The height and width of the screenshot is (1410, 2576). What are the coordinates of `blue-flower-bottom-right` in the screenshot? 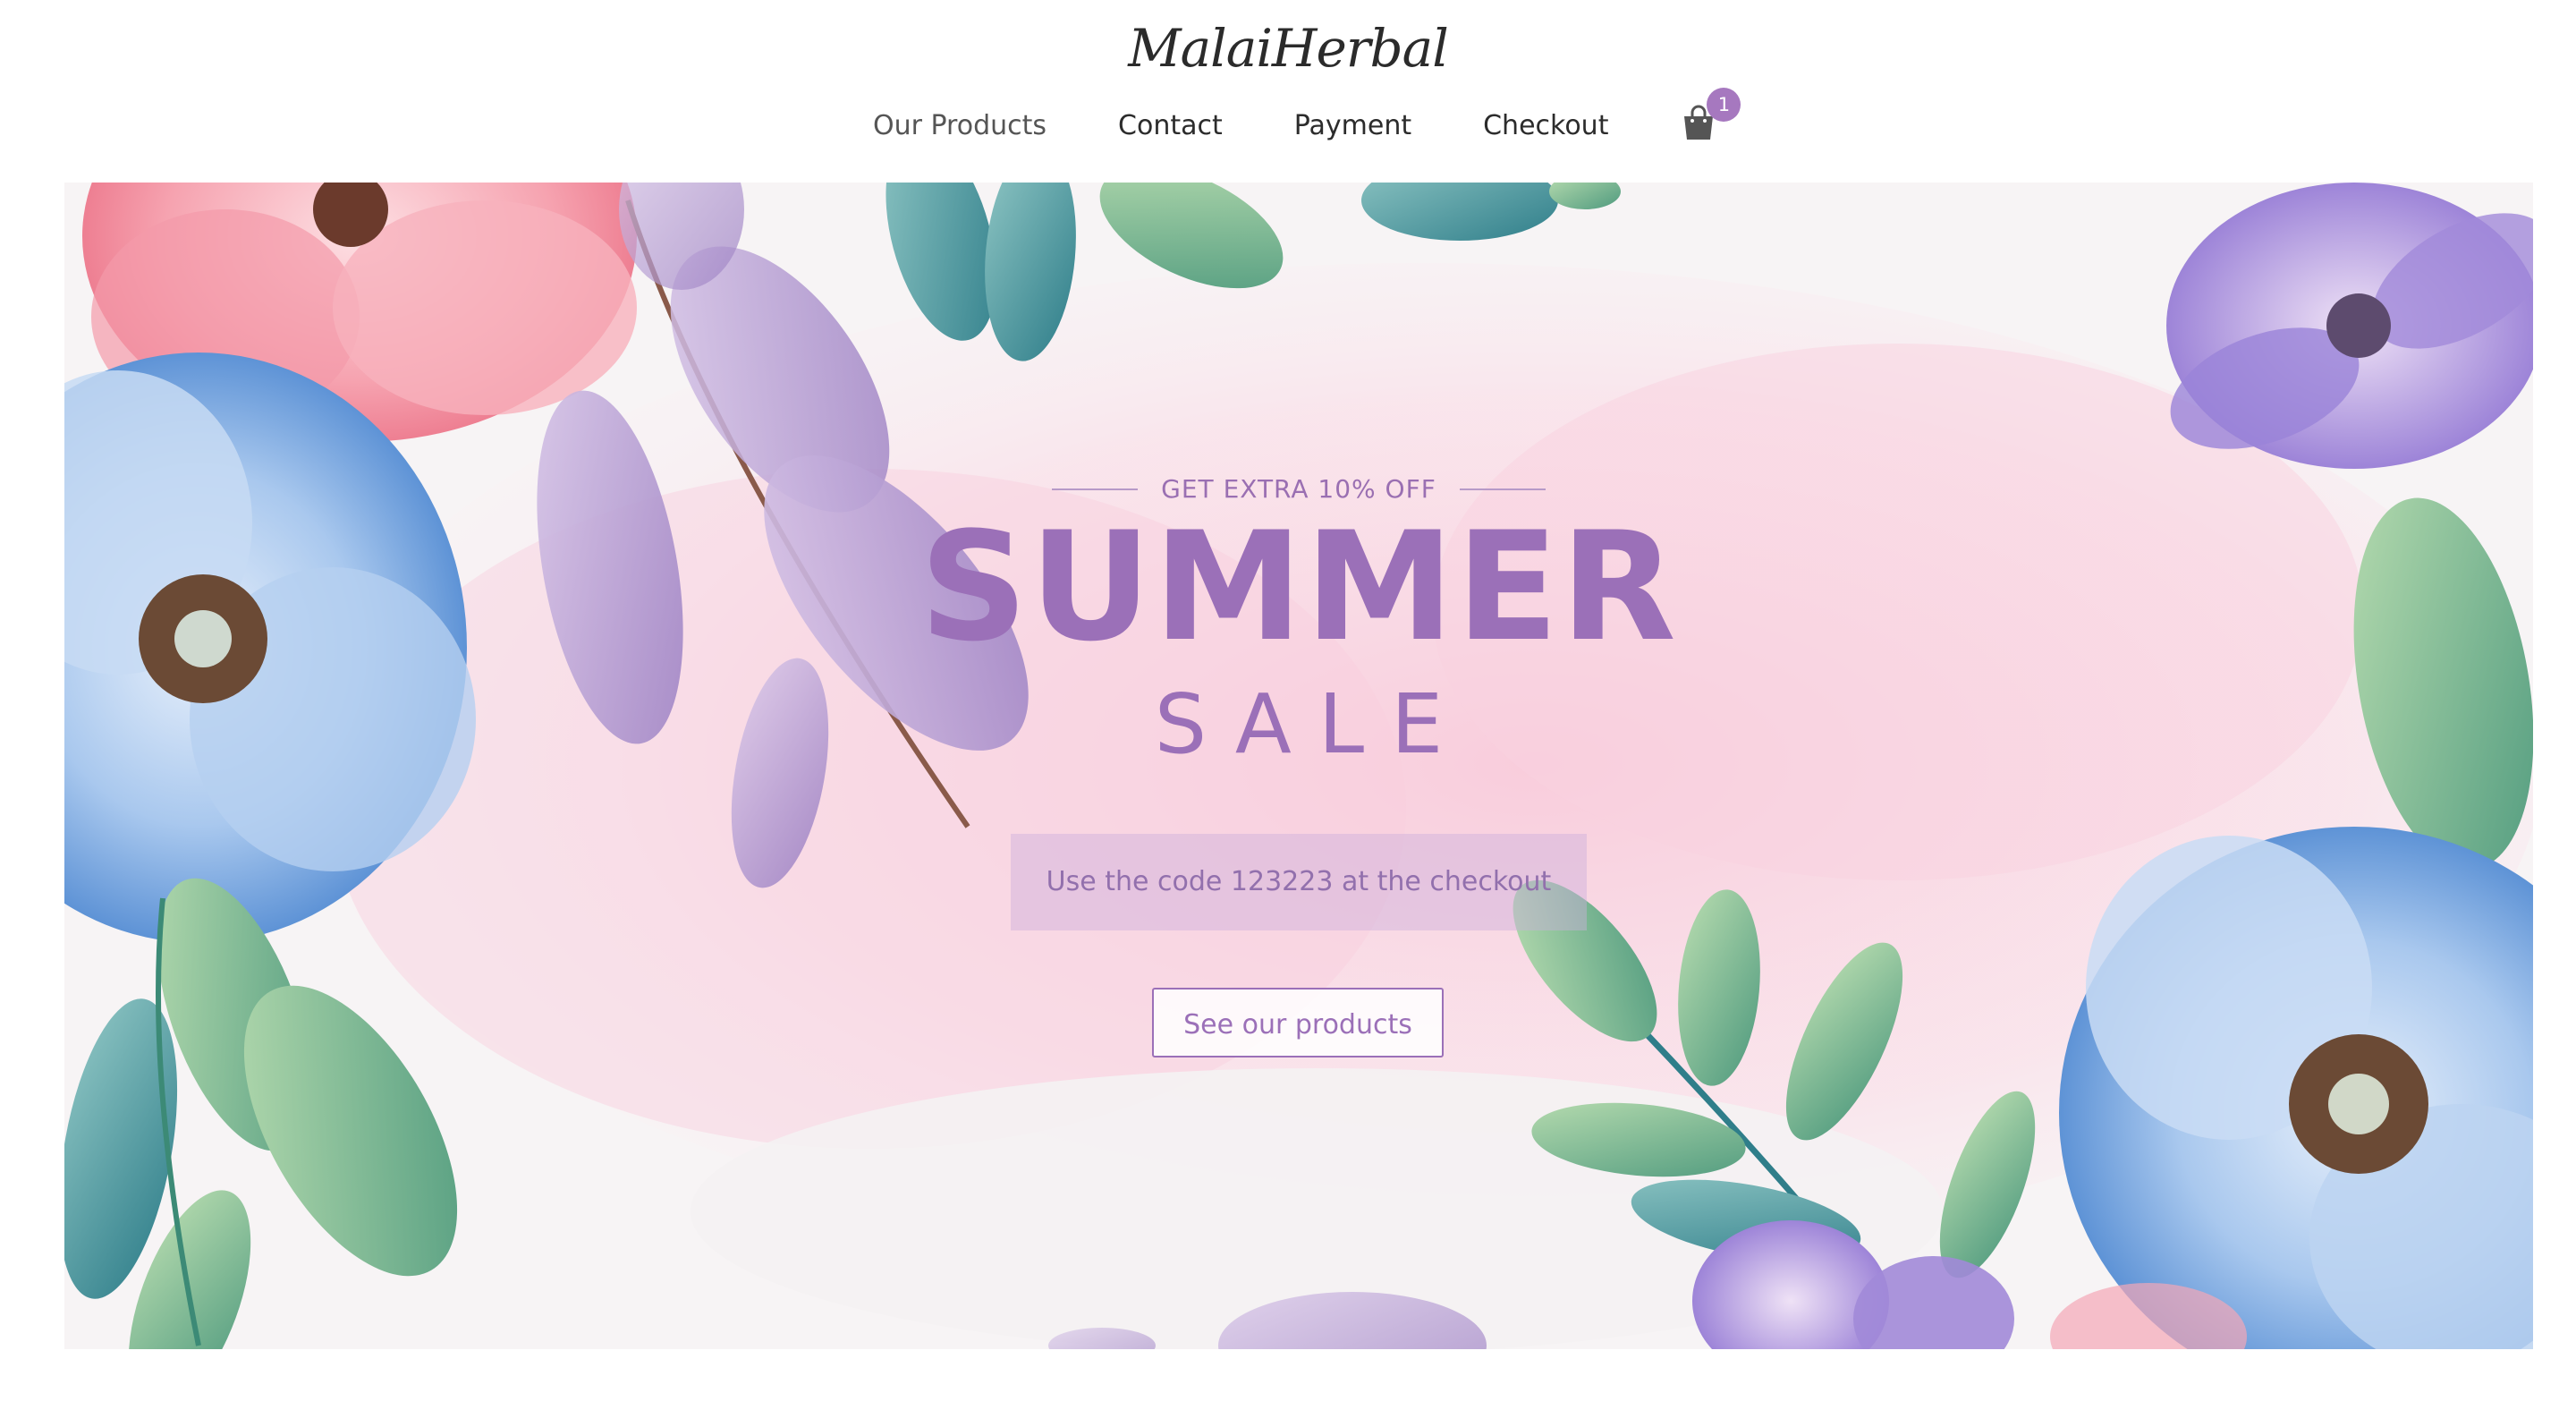 It's located at (2296, 1088).